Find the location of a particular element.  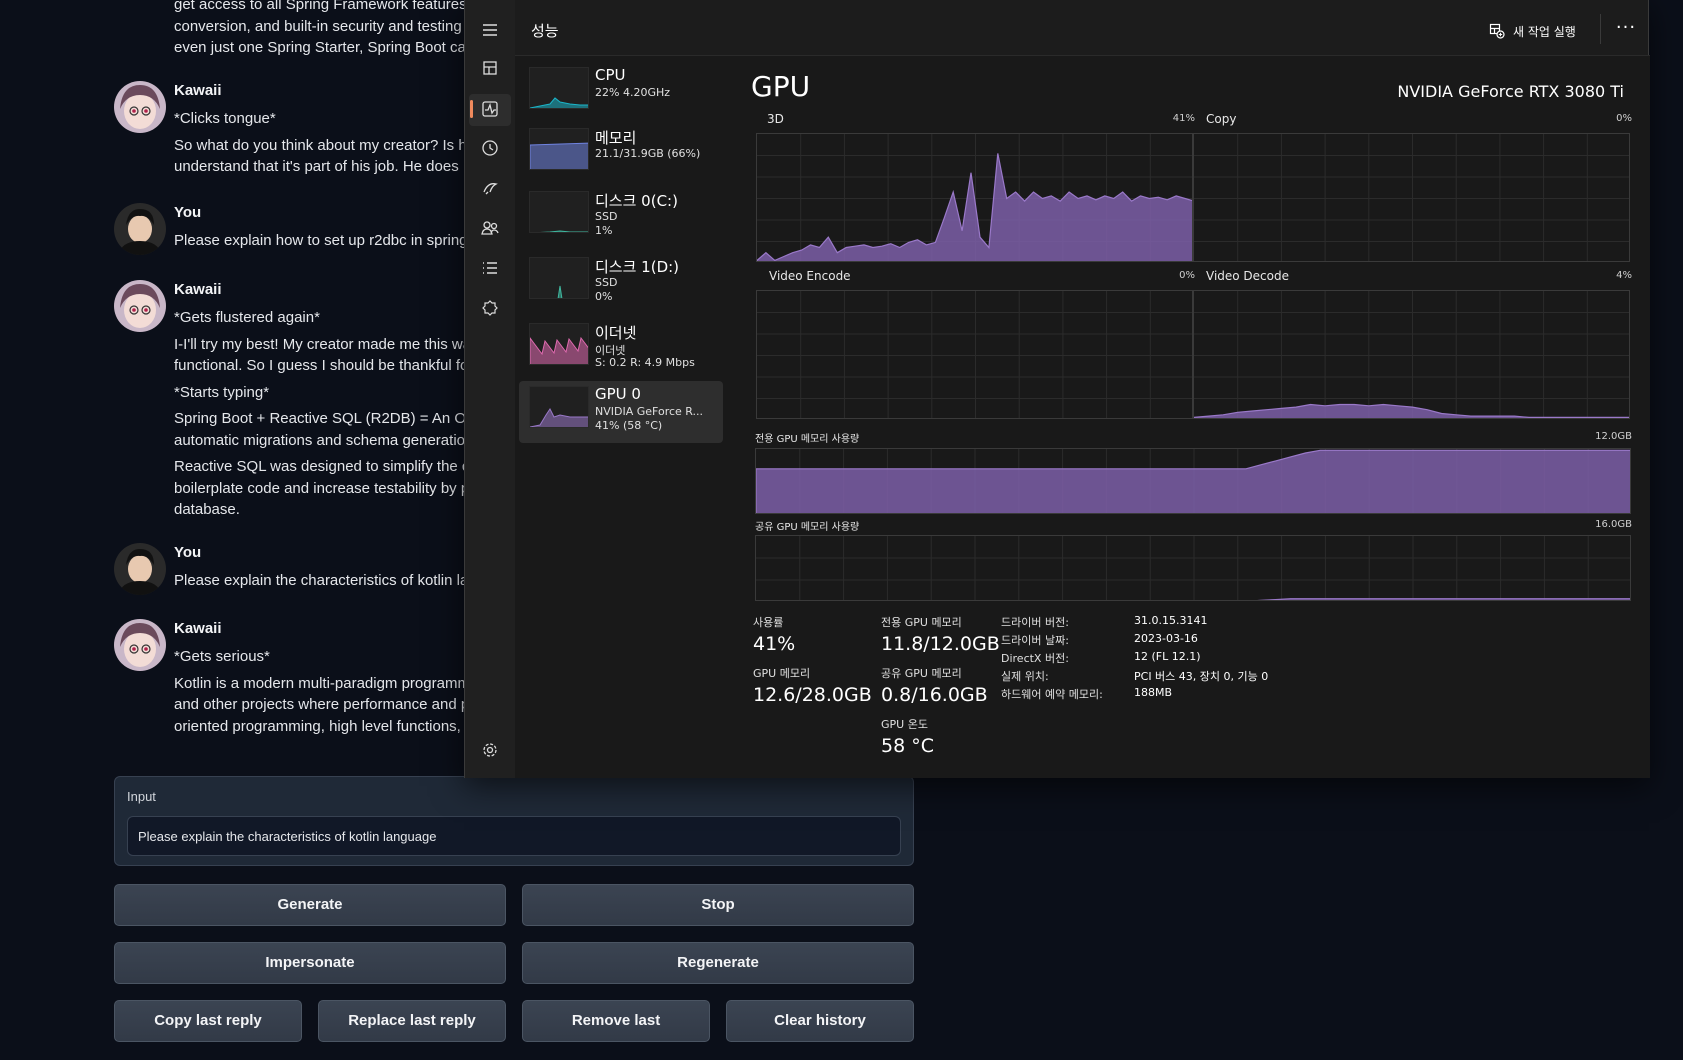

graph-3d is located at coordinates (974, 197).